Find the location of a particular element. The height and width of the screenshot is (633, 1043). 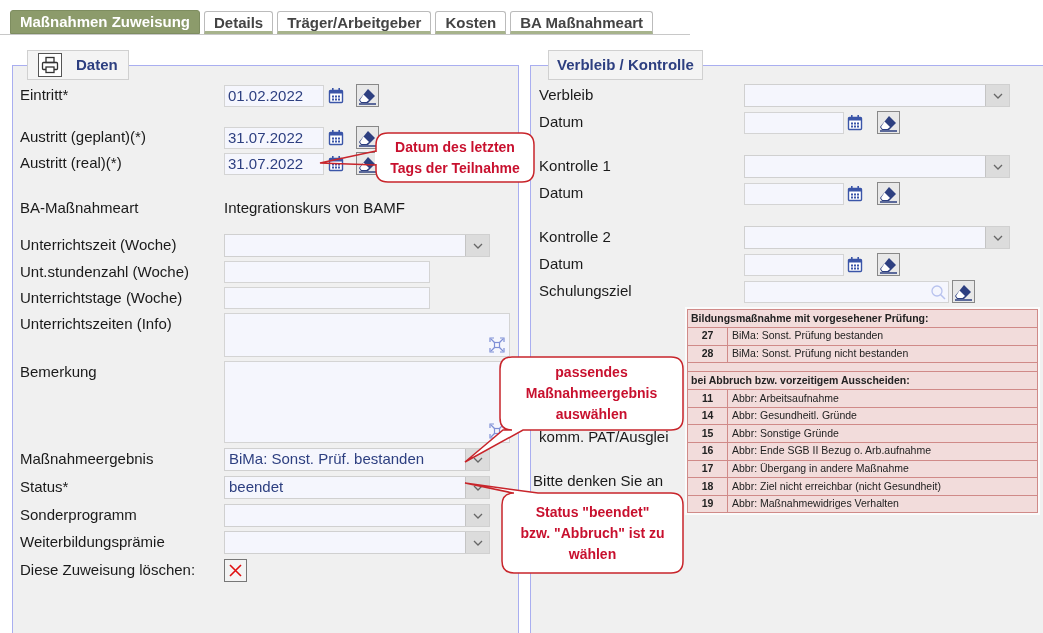

section-title: Daten is located at coordinates (97, 64).